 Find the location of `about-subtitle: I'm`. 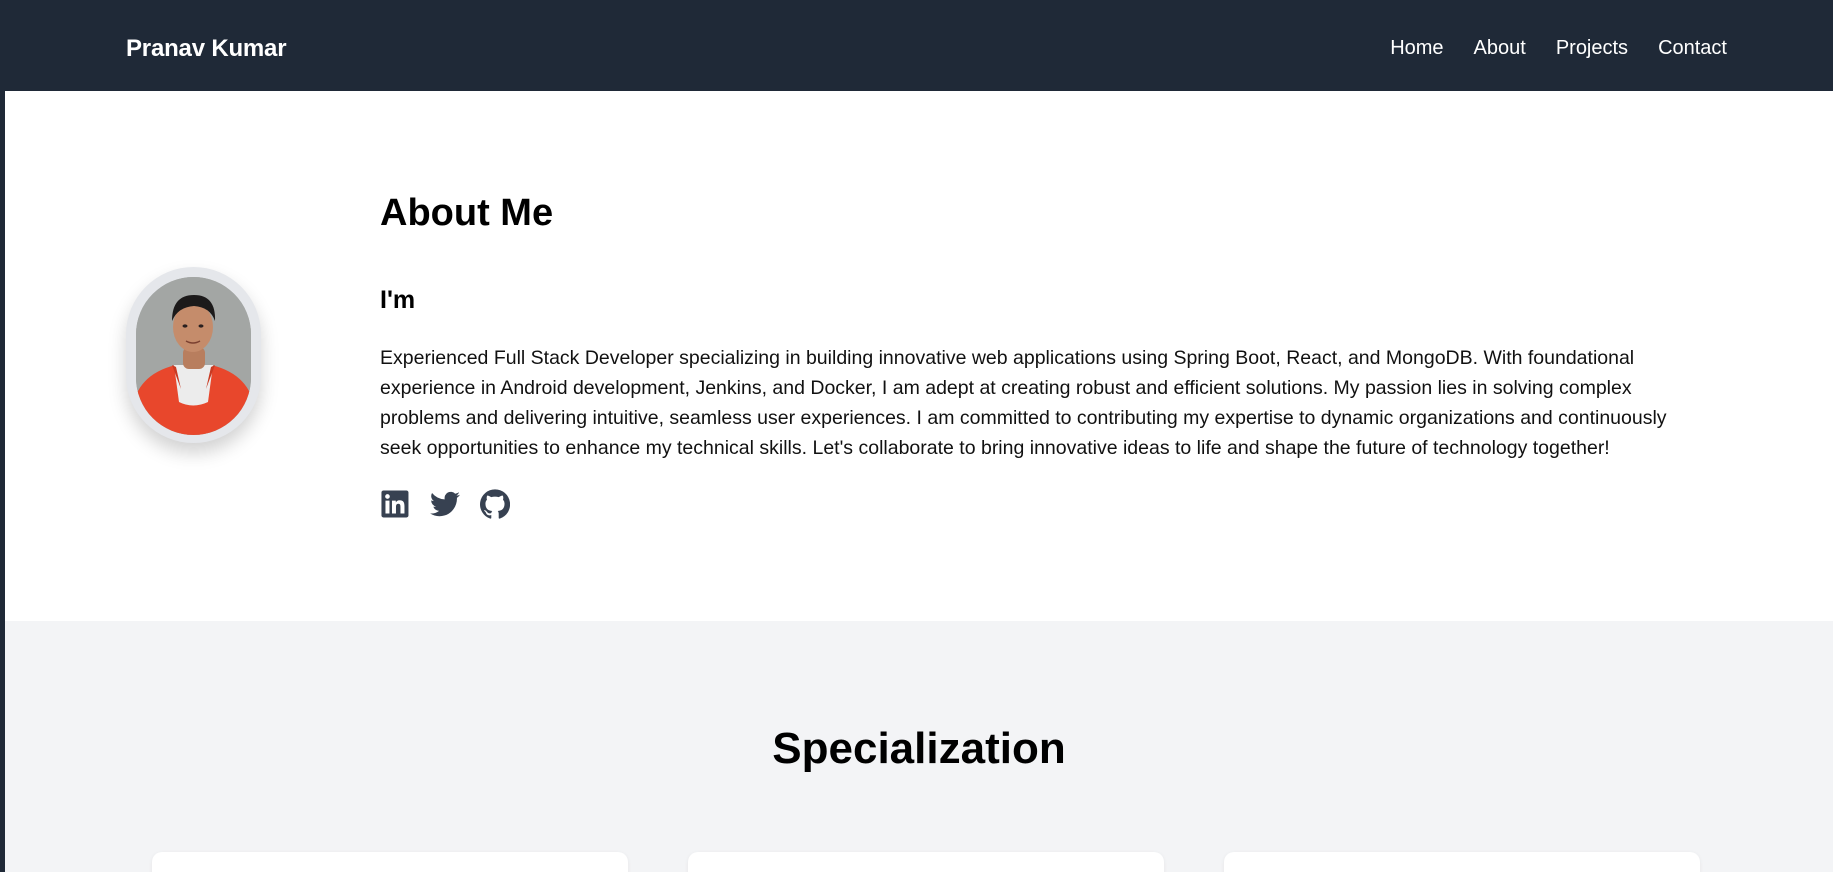

about-subtitle: I'm is located at coordinates (398, 300).